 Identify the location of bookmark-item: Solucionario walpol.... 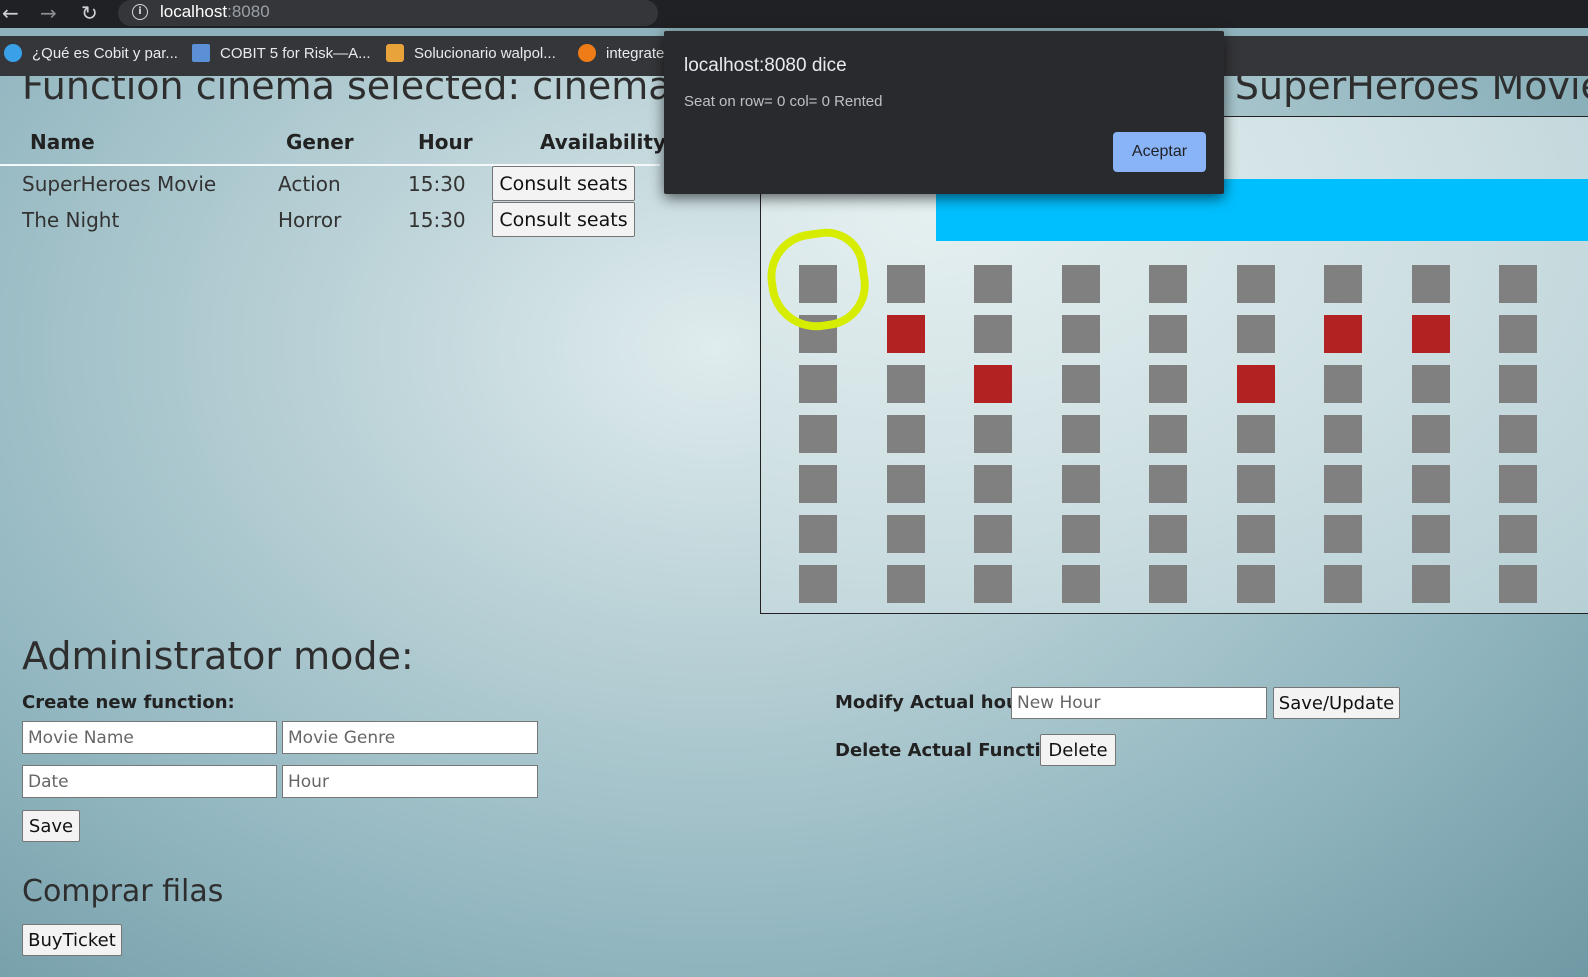
(471, 53).